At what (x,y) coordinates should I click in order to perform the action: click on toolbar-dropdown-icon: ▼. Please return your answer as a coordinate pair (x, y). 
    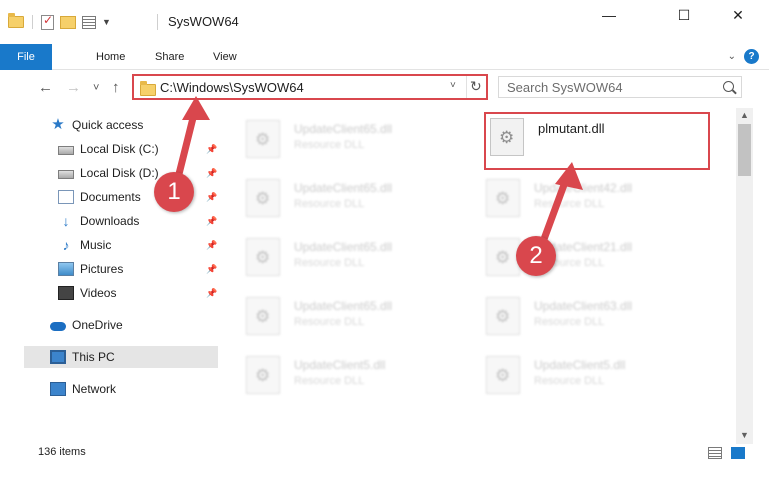
    Looking at the image, I should click on (106, 22).